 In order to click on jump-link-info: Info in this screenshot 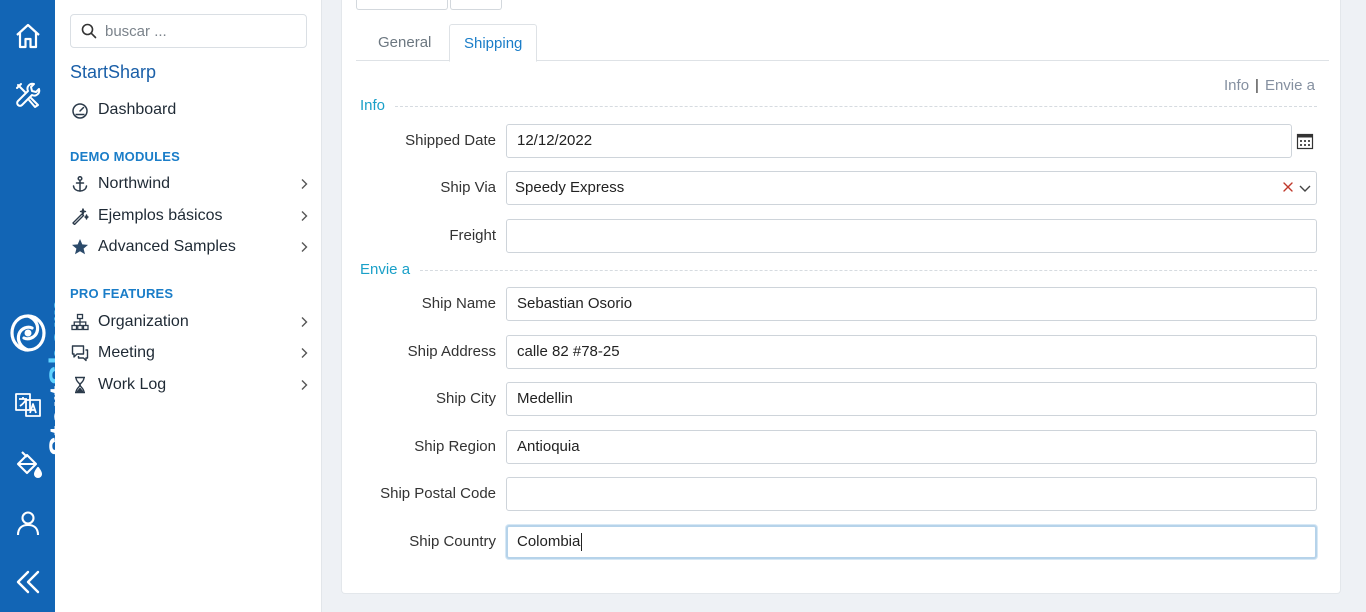, I will do `click(1236, 85)`.